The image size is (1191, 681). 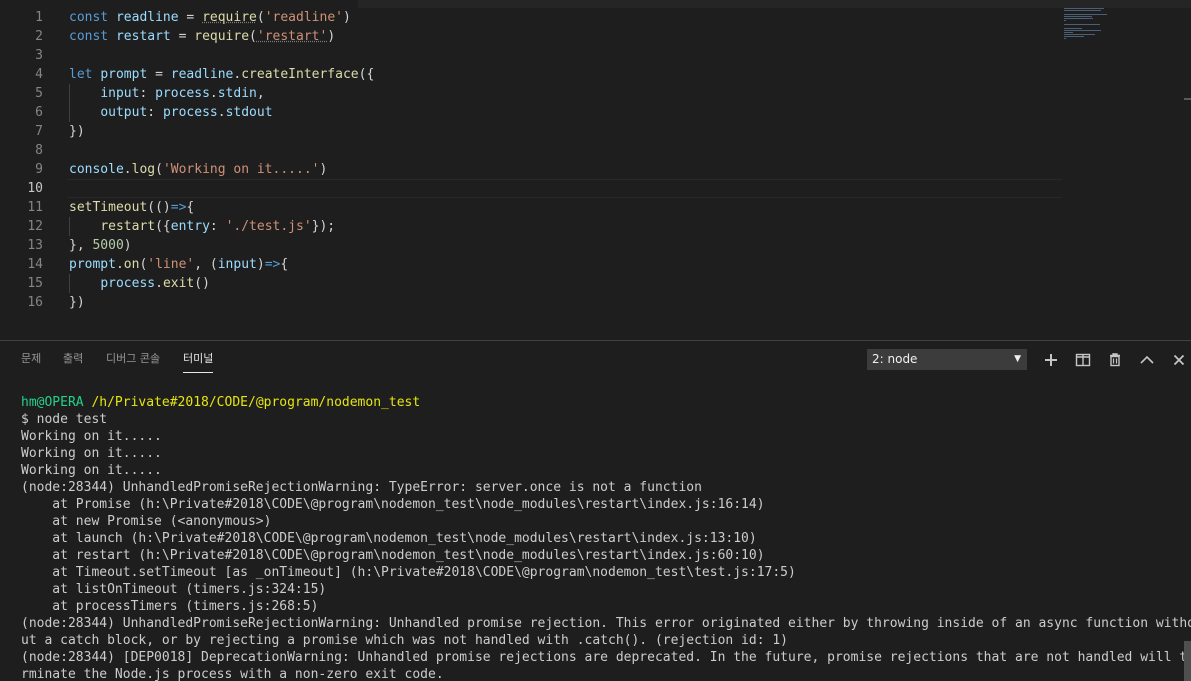 I want to click on code-line: 10, so click(x=531, y=188).